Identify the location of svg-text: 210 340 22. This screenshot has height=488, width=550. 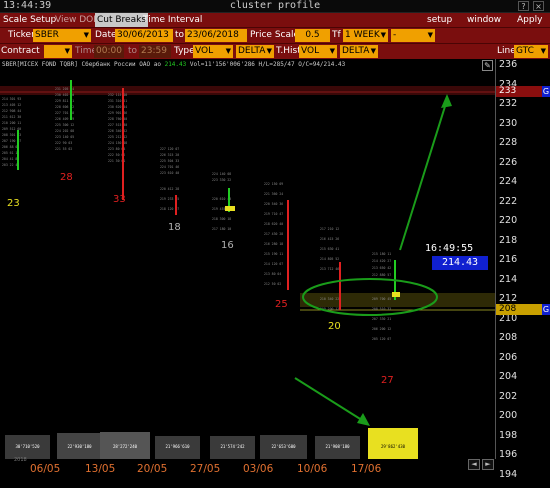
(329, 299).